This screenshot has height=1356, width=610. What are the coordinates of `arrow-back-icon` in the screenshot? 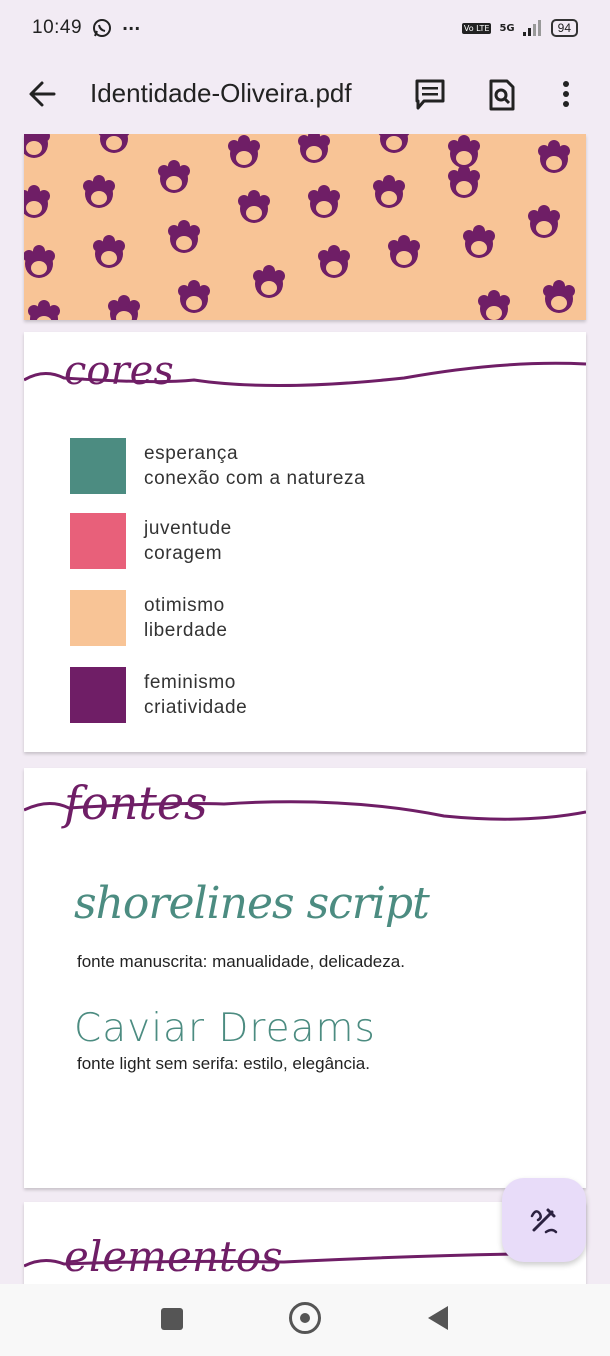 It's located at (42, 94).